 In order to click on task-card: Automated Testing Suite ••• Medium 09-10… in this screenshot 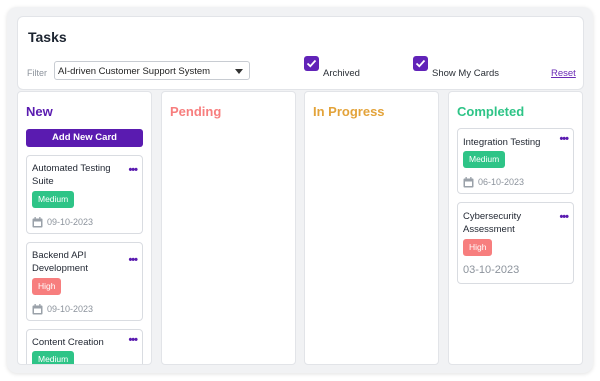, I will do `click(84, 194)`.